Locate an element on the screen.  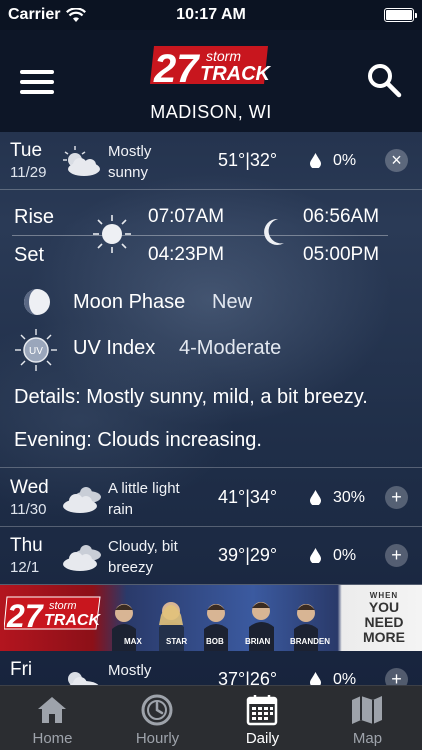
ad-storm-track-logo: 27 storm TRACK is located at coordinates (52, 615).